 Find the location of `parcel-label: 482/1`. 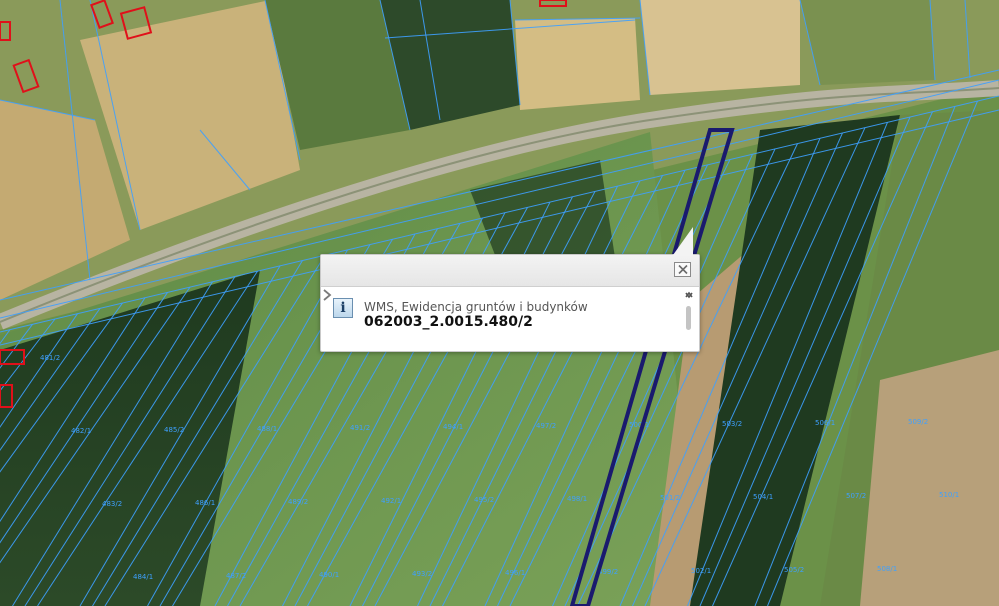

parcel-label: 482/1 is located at coordinates (81, 431).